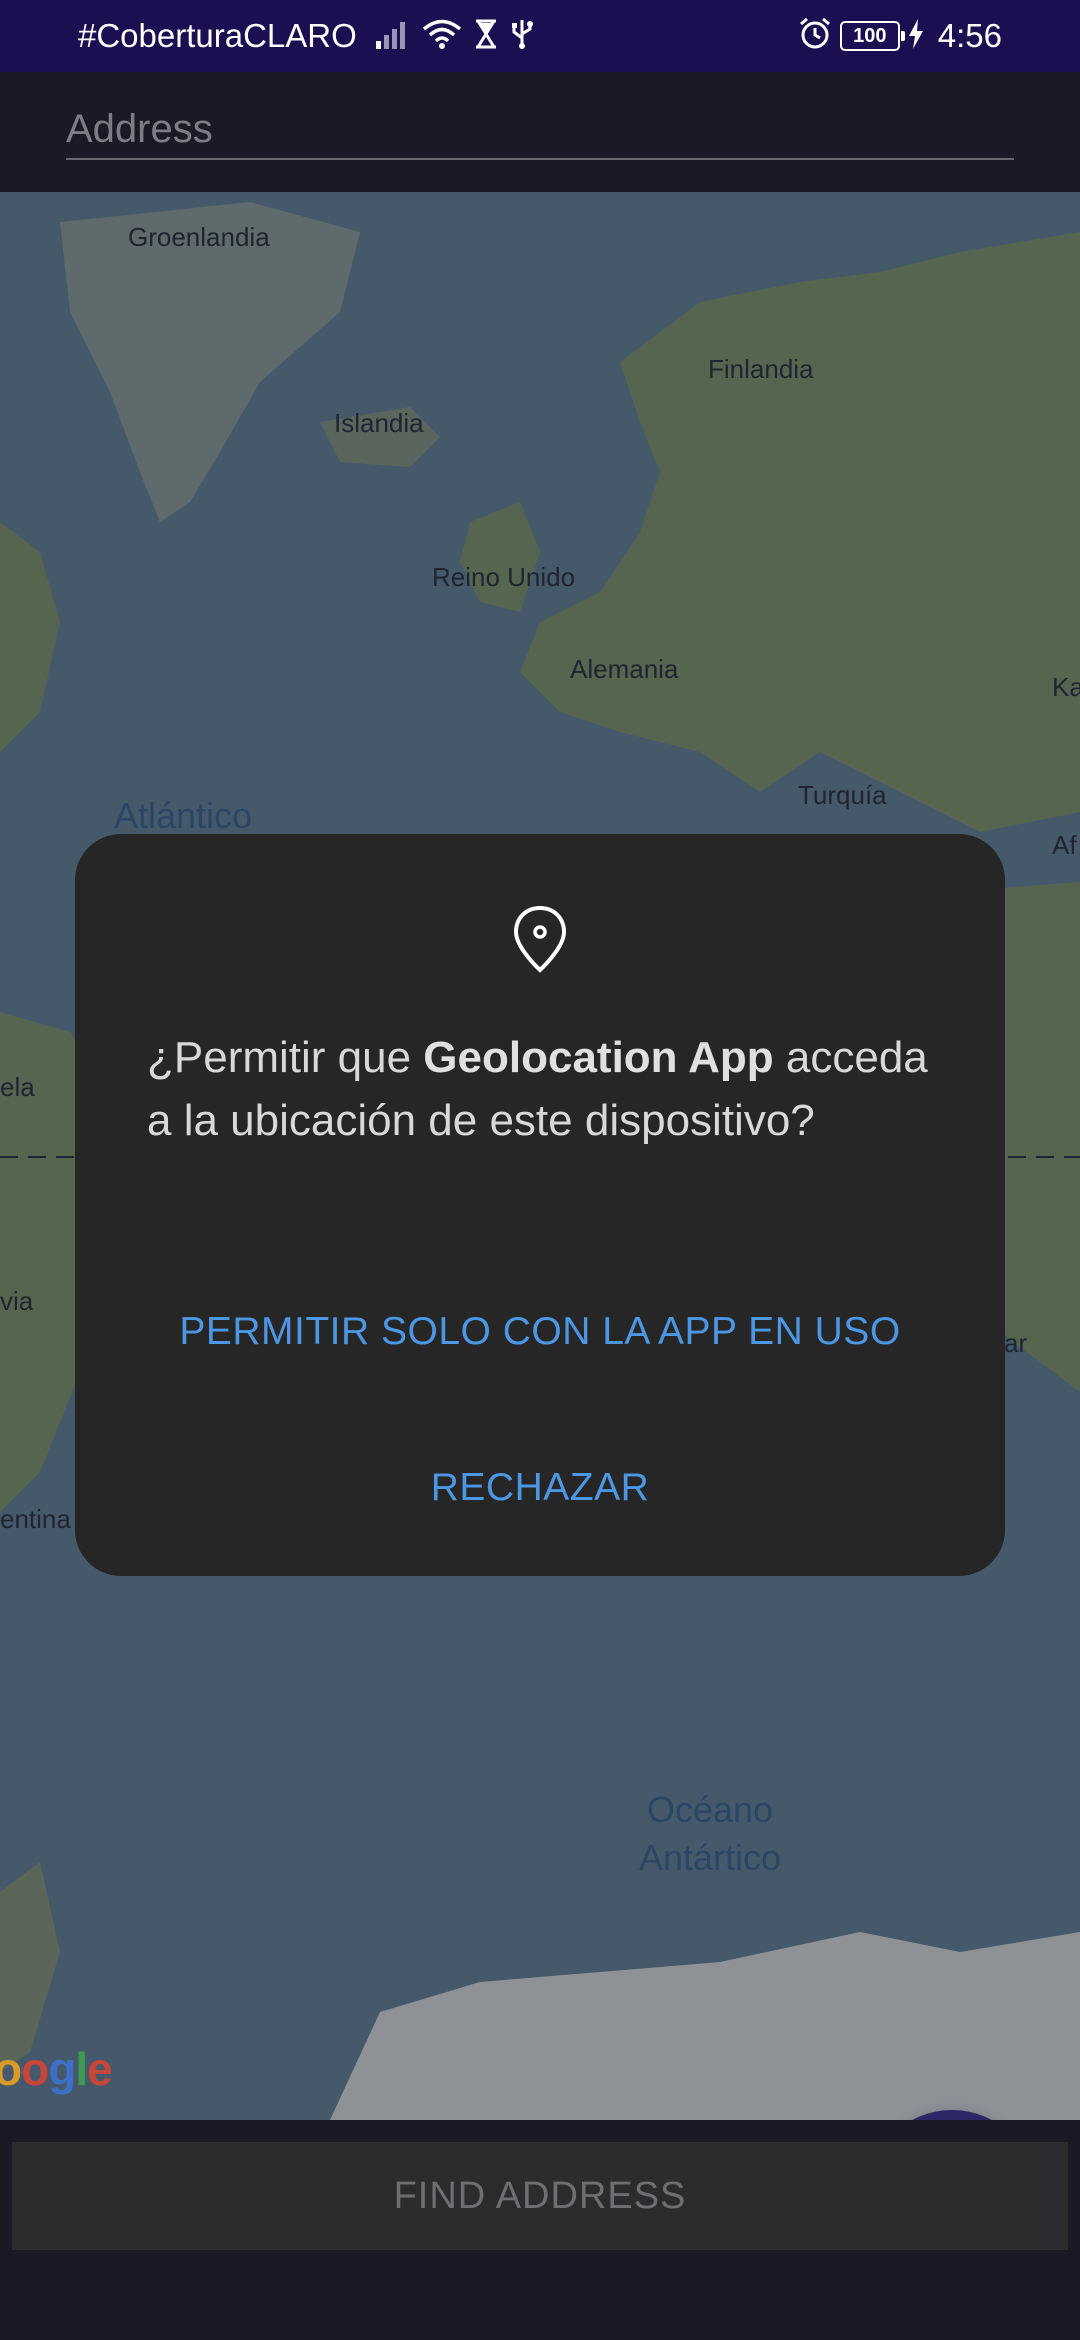 The image size is (1080, 2340). What do you see at coordinates (35, 2069) in the screenshot?
I see `google-letter-o2: o` at bounding box center [35, 2069].